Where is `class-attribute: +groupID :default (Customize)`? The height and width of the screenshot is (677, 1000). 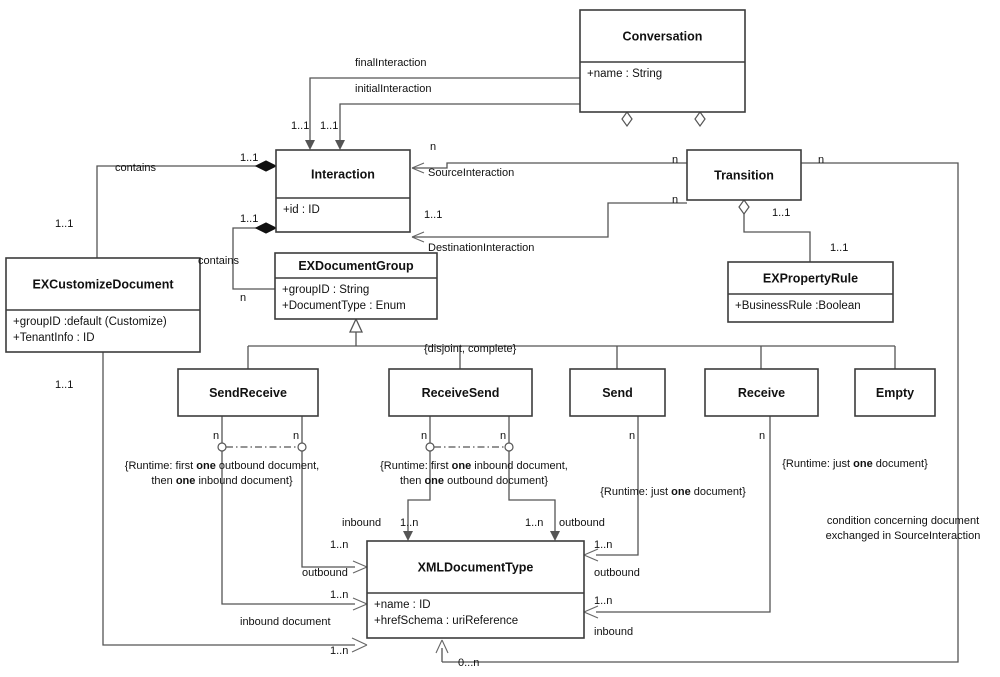 class-attribute: +groupID :default (Customize) is located at coordinates (90, 322).